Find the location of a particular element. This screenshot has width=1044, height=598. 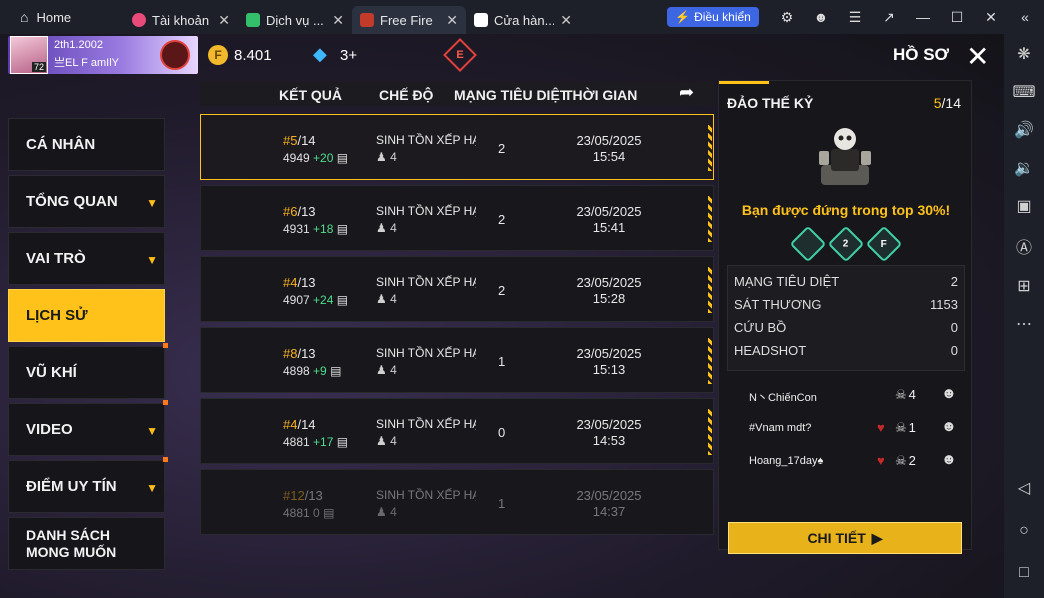

tab-account: Tài khoản ✕ is located at coordinates (181, 20).